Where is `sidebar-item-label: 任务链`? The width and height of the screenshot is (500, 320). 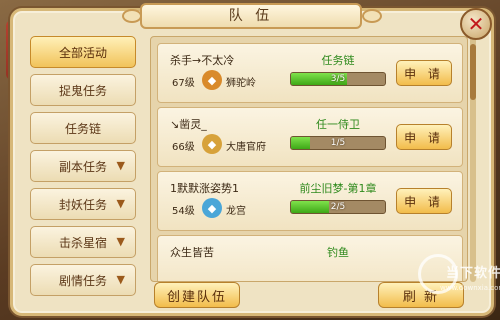 sidebar-item-label: 任务链 is located at coordinates (82, 128).